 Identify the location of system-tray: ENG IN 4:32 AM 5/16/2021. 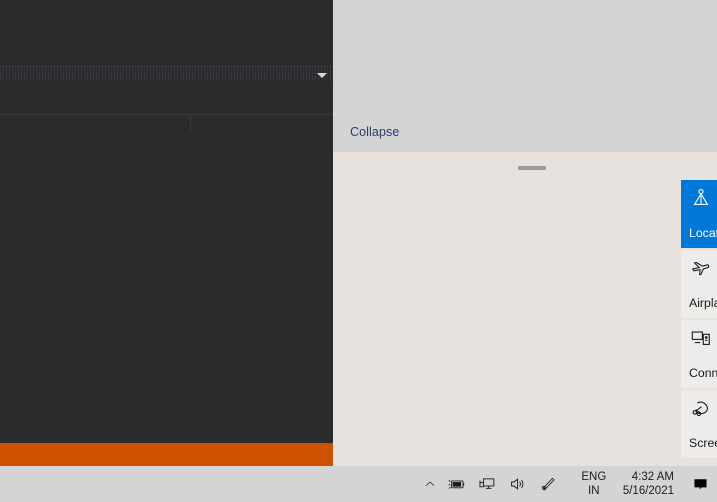
(567, 484).